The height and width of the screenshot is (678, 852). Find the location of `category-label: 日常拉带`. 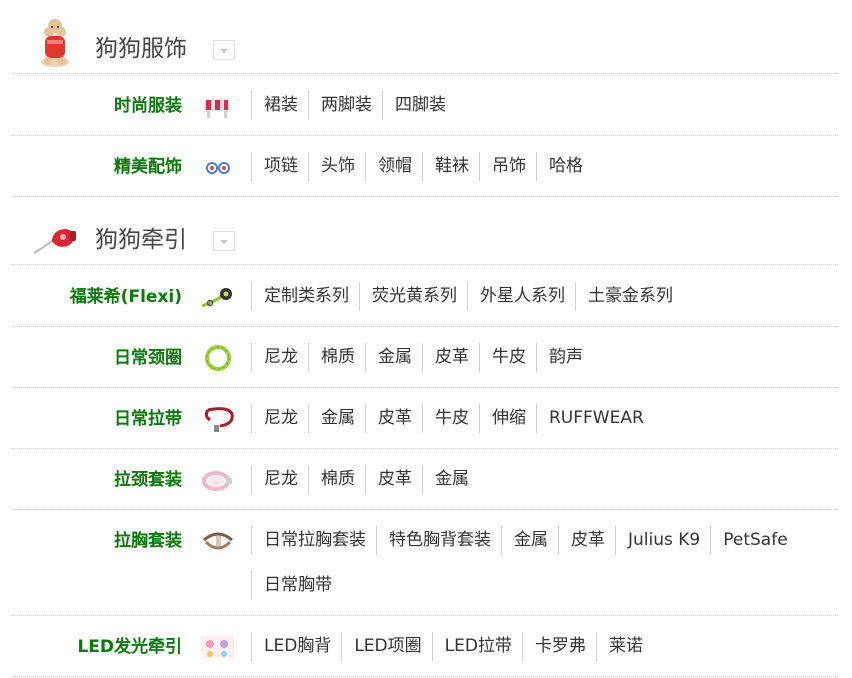

category-label: 日常拉带 is located at coordinates (148, 419).